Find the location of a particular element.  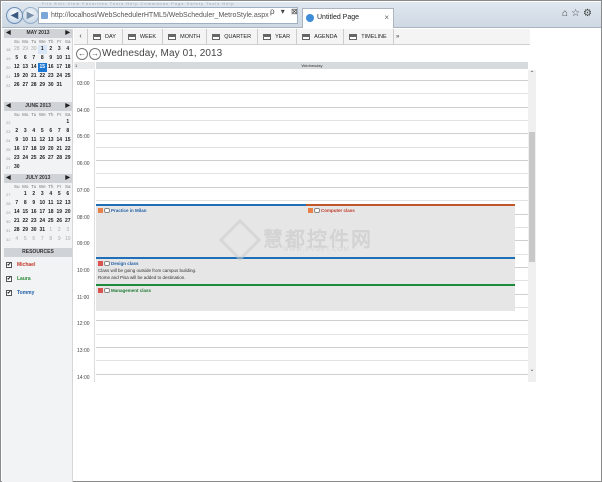

calendar-day: 12 is located at coordinates (42, 140).